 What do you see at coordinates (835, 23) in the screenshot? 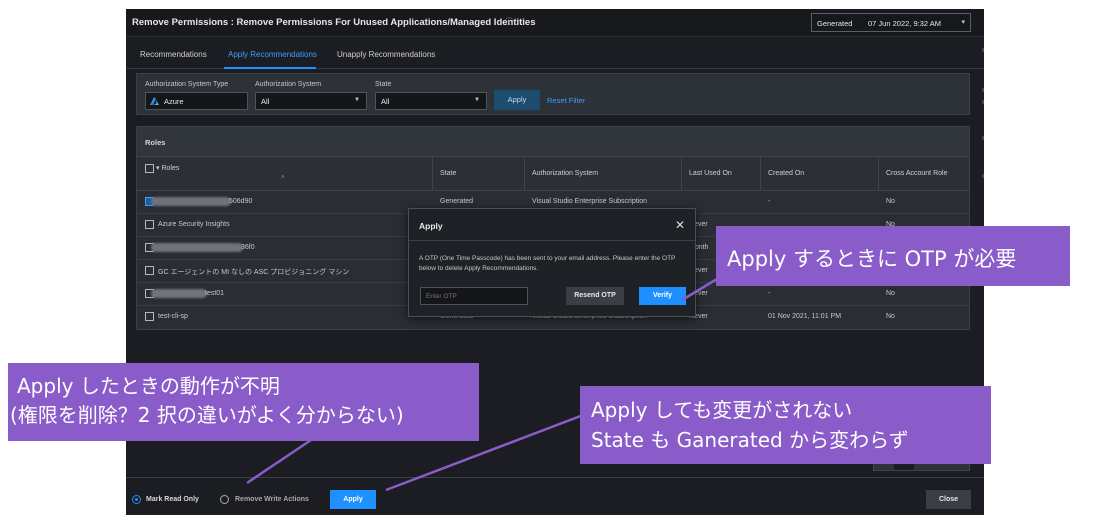
I see `generated-label: Generated` at bounding box center [835, 23].